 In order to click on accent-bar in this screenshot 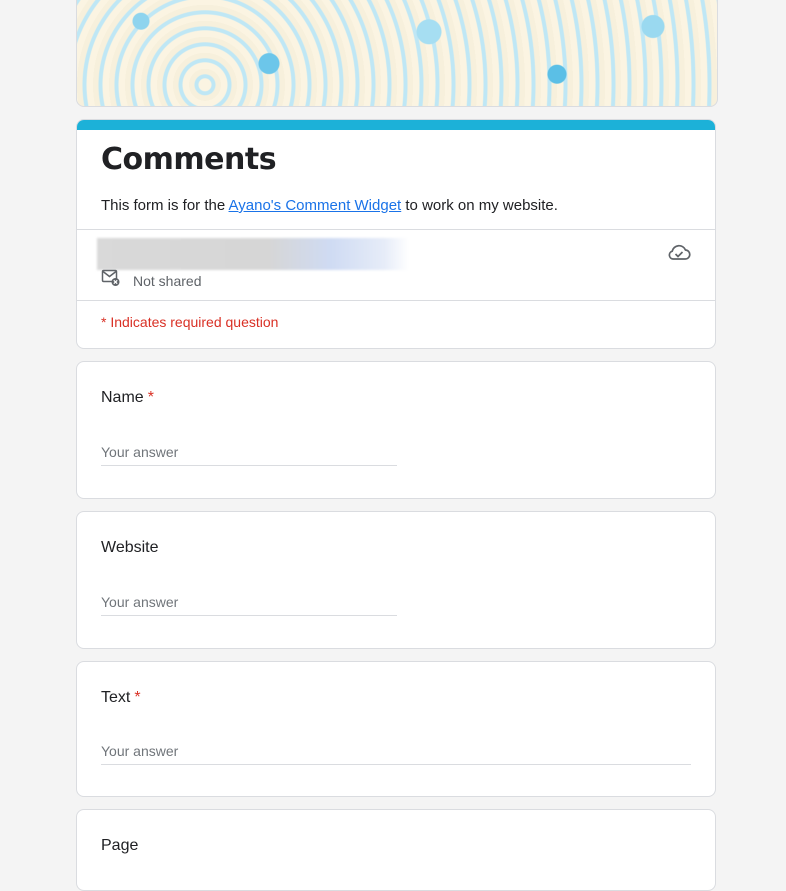, I will do `click(396, 125)`.